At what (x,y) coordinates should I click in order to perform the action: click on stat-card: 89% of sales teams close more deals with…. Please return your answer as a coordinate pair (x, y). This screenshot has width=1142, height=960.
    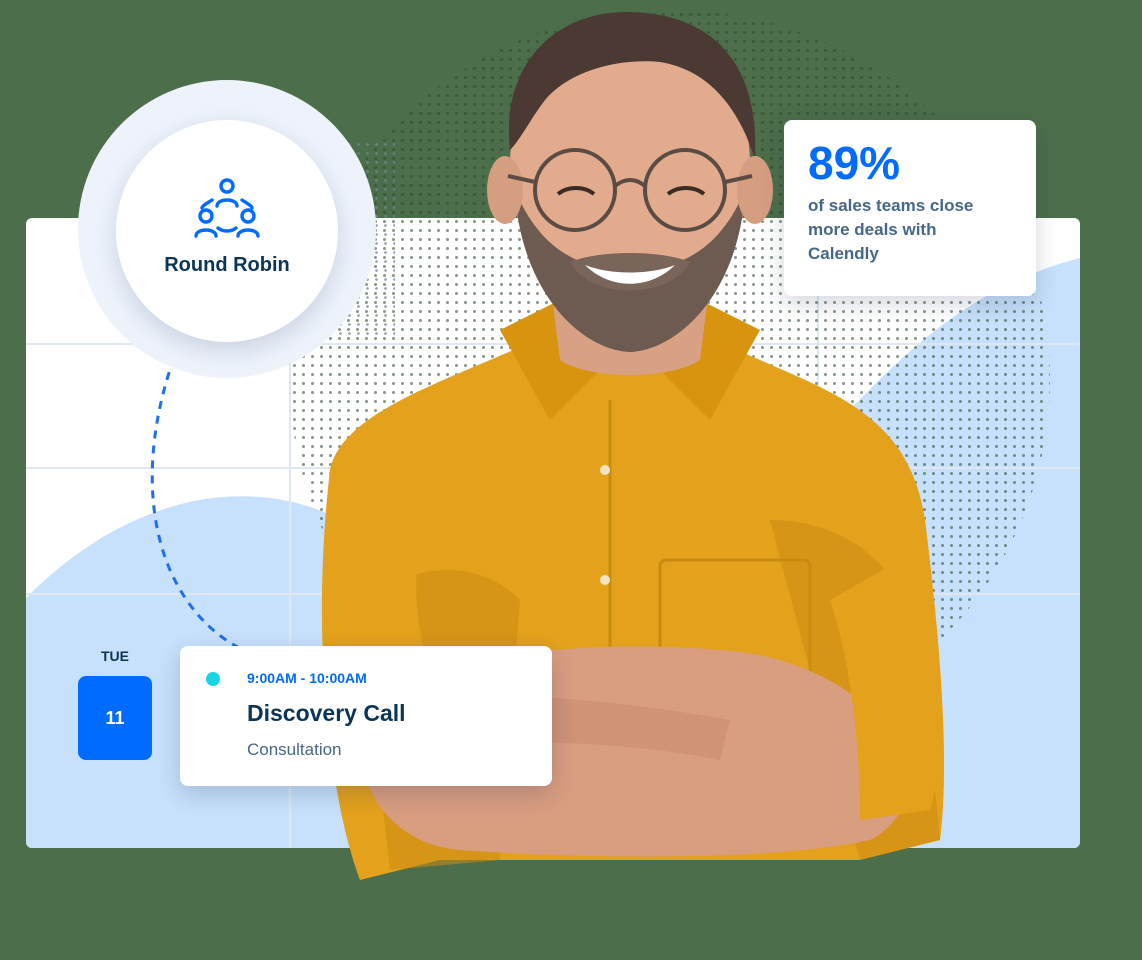
    Looking at the image, I should click on (910, 208).